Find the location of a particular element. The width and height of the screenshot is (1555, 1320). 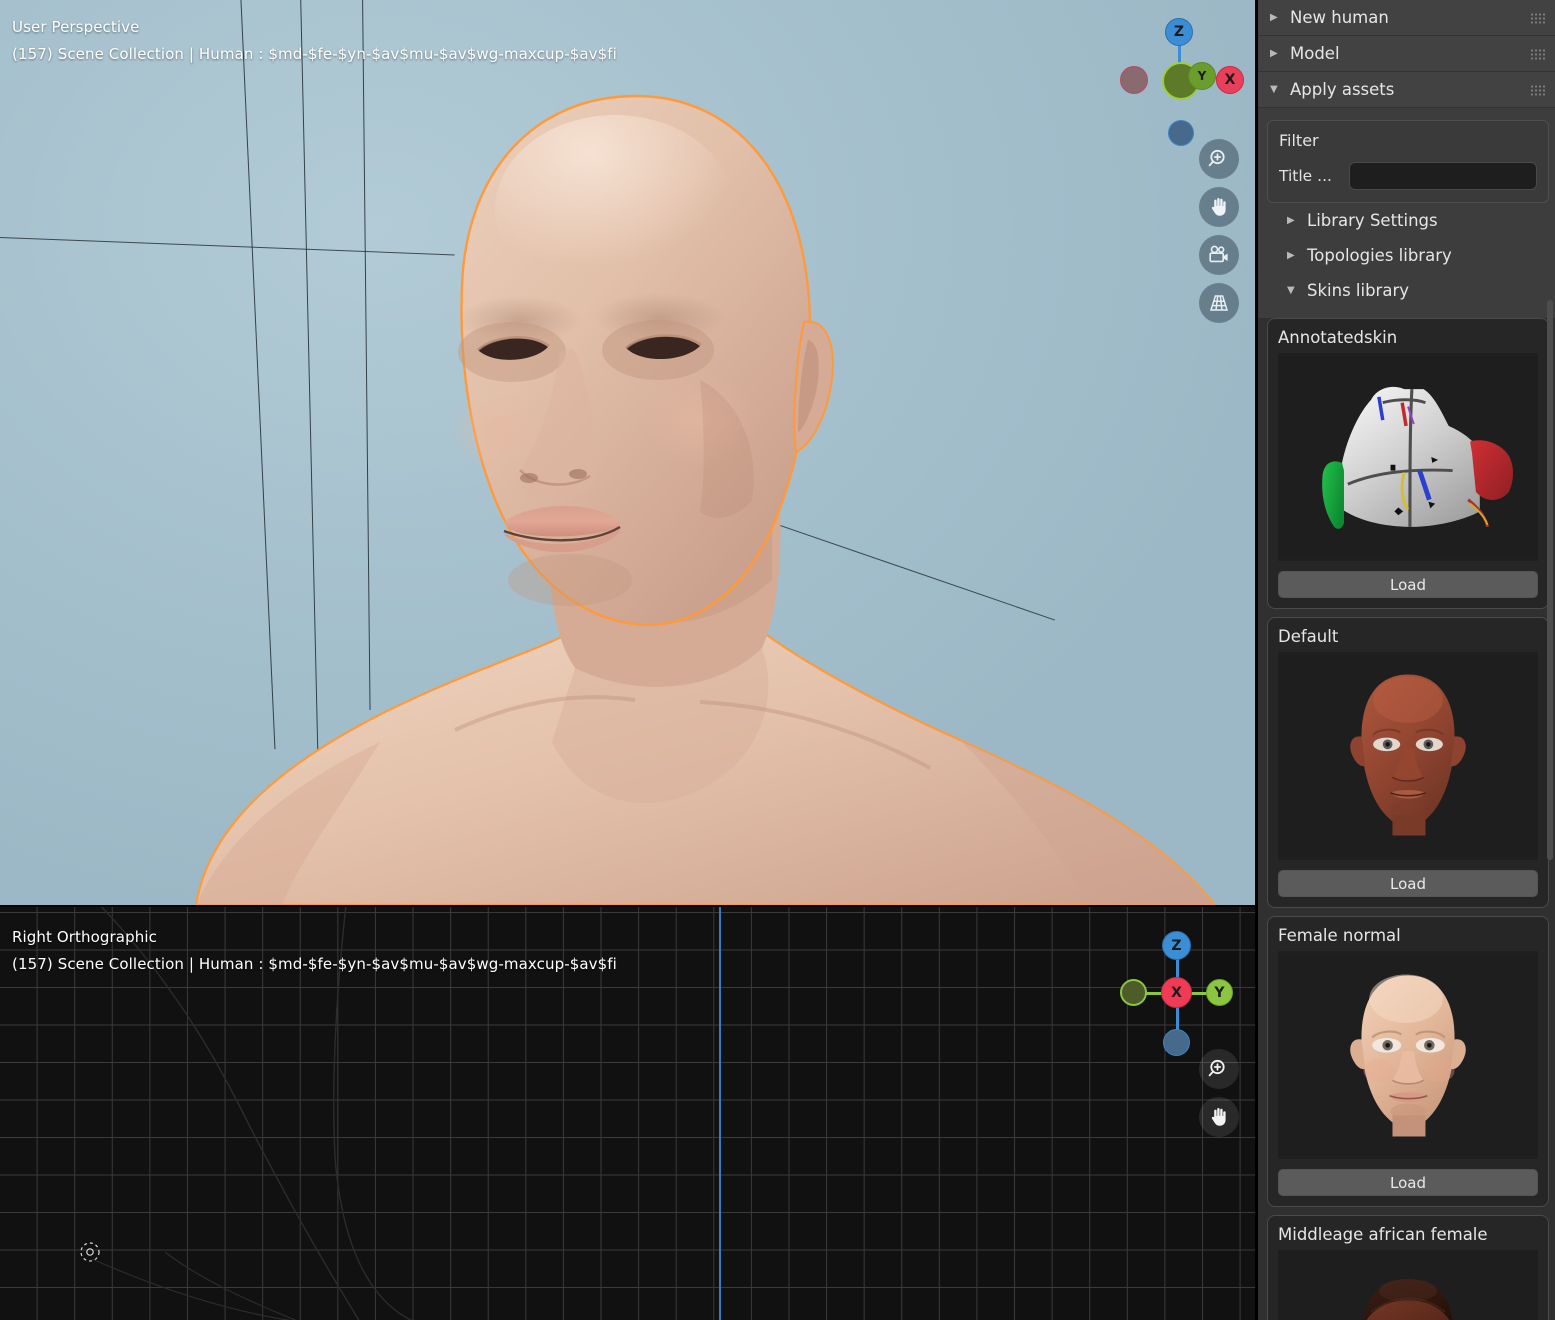

section-library-settings: ▶ Library Settings is located at coordinates (1408, 220).